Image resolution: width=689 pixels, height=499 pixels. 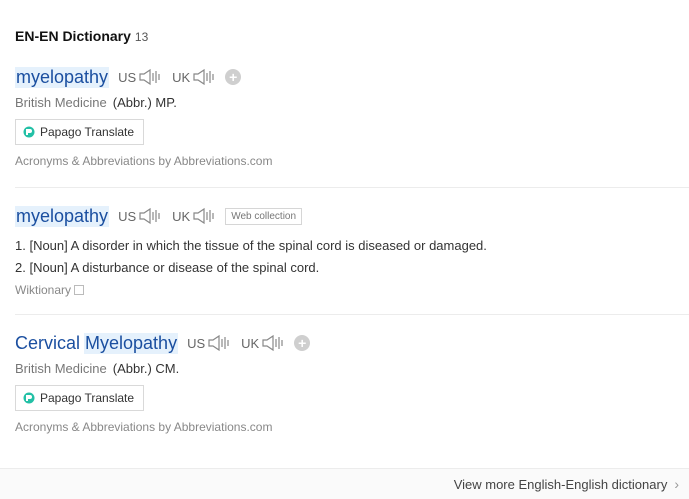 I want to click on field-value: (Abbr.) CM., so click(x=146, y=368).